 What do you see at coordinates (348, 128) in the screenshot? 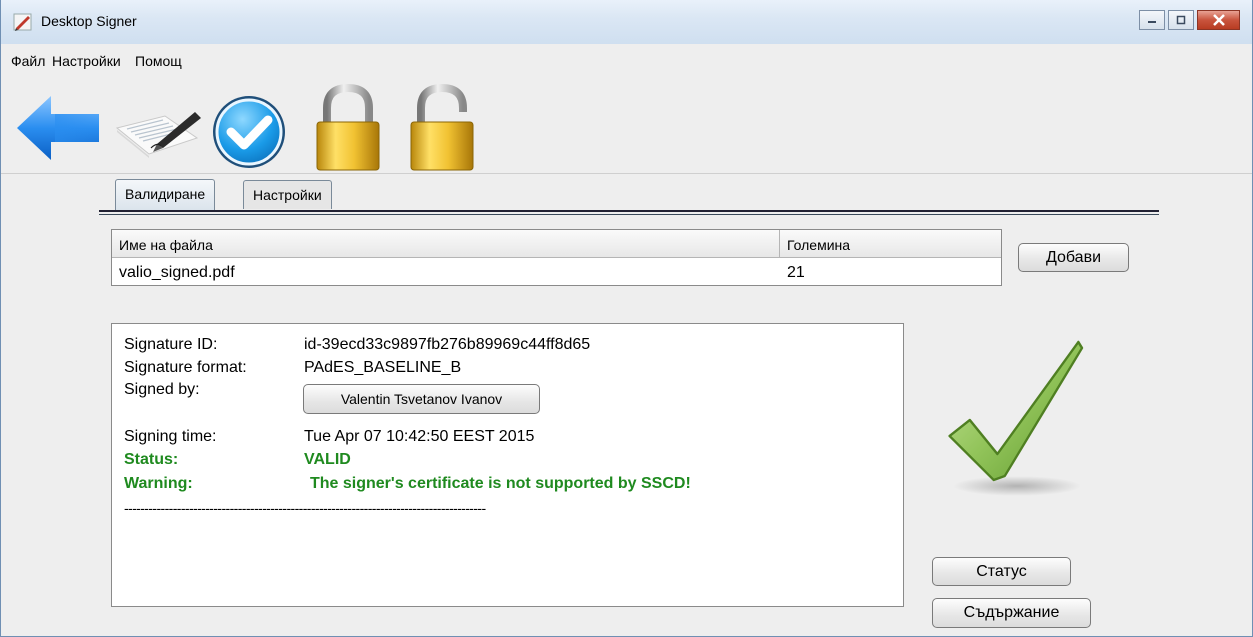
I see `lock-icon` at bounding box center [348, 128].